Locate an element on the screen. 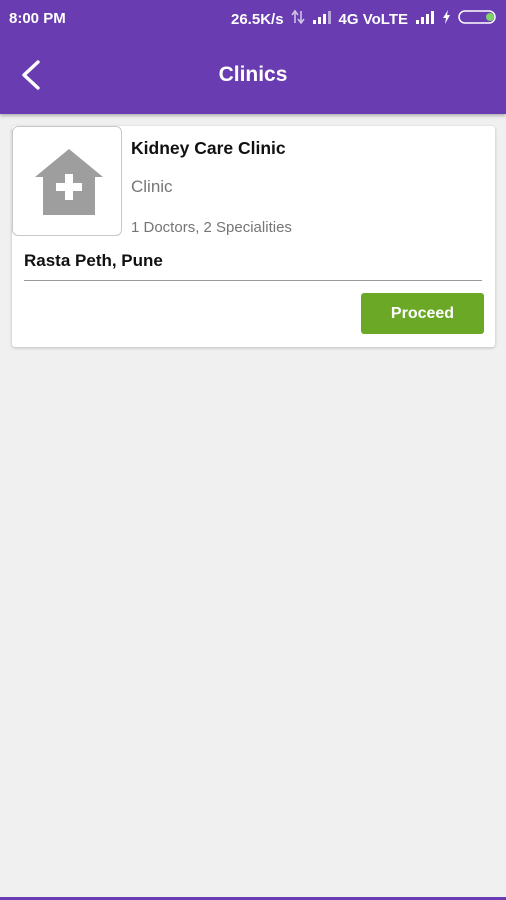  status-bar: 8:00 PM 26.5K/s 4G VoLTE is located at coordinates (253, 18).